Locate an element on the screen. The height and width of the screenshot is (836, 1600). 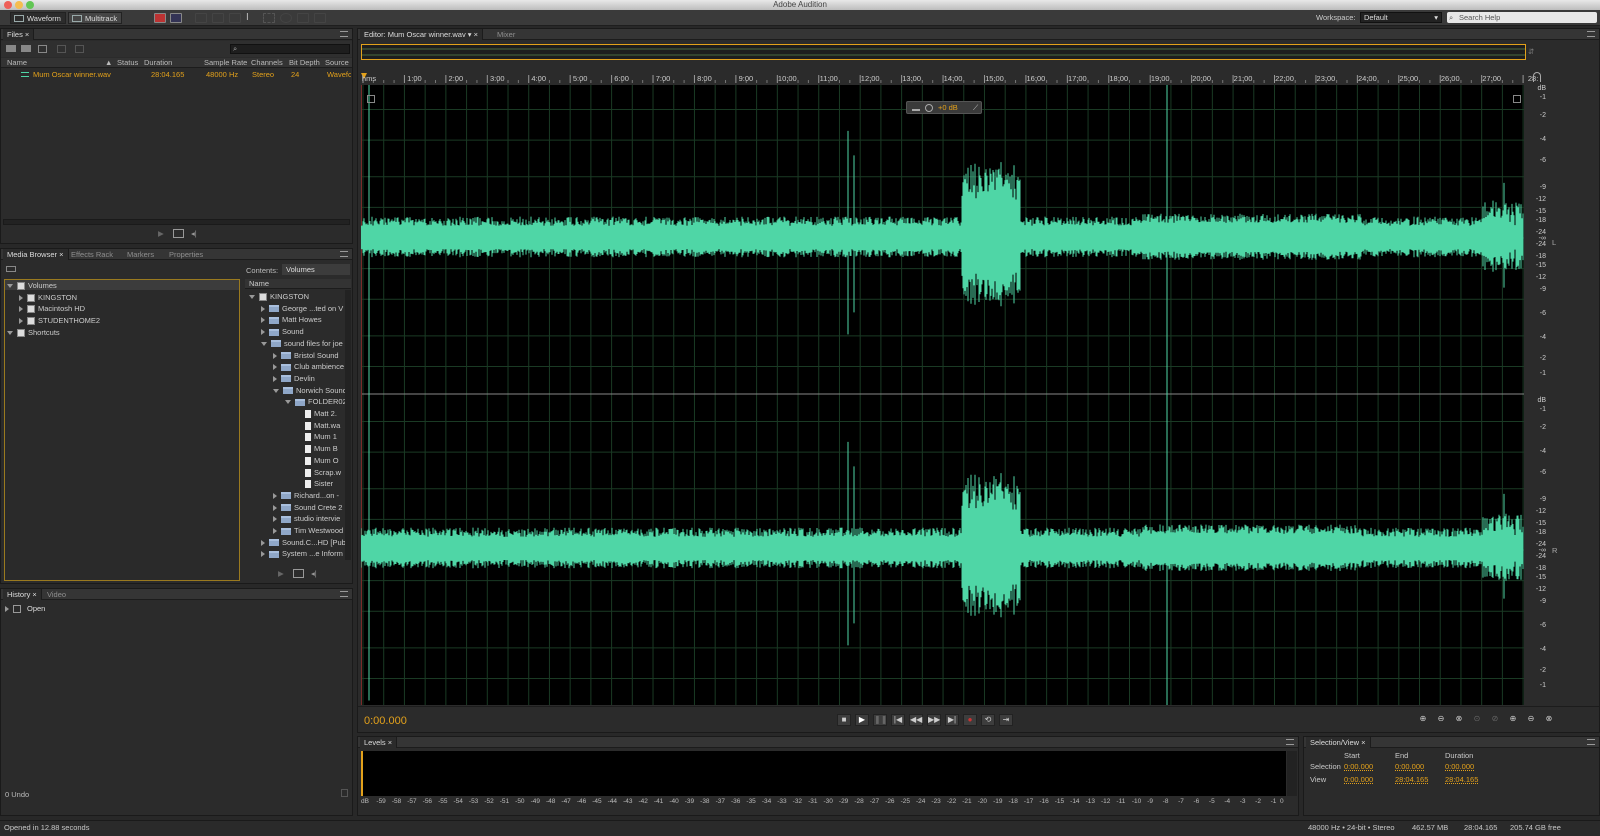
zoom-reset-icon: ⊘ is located at coordinates (1495, 720).